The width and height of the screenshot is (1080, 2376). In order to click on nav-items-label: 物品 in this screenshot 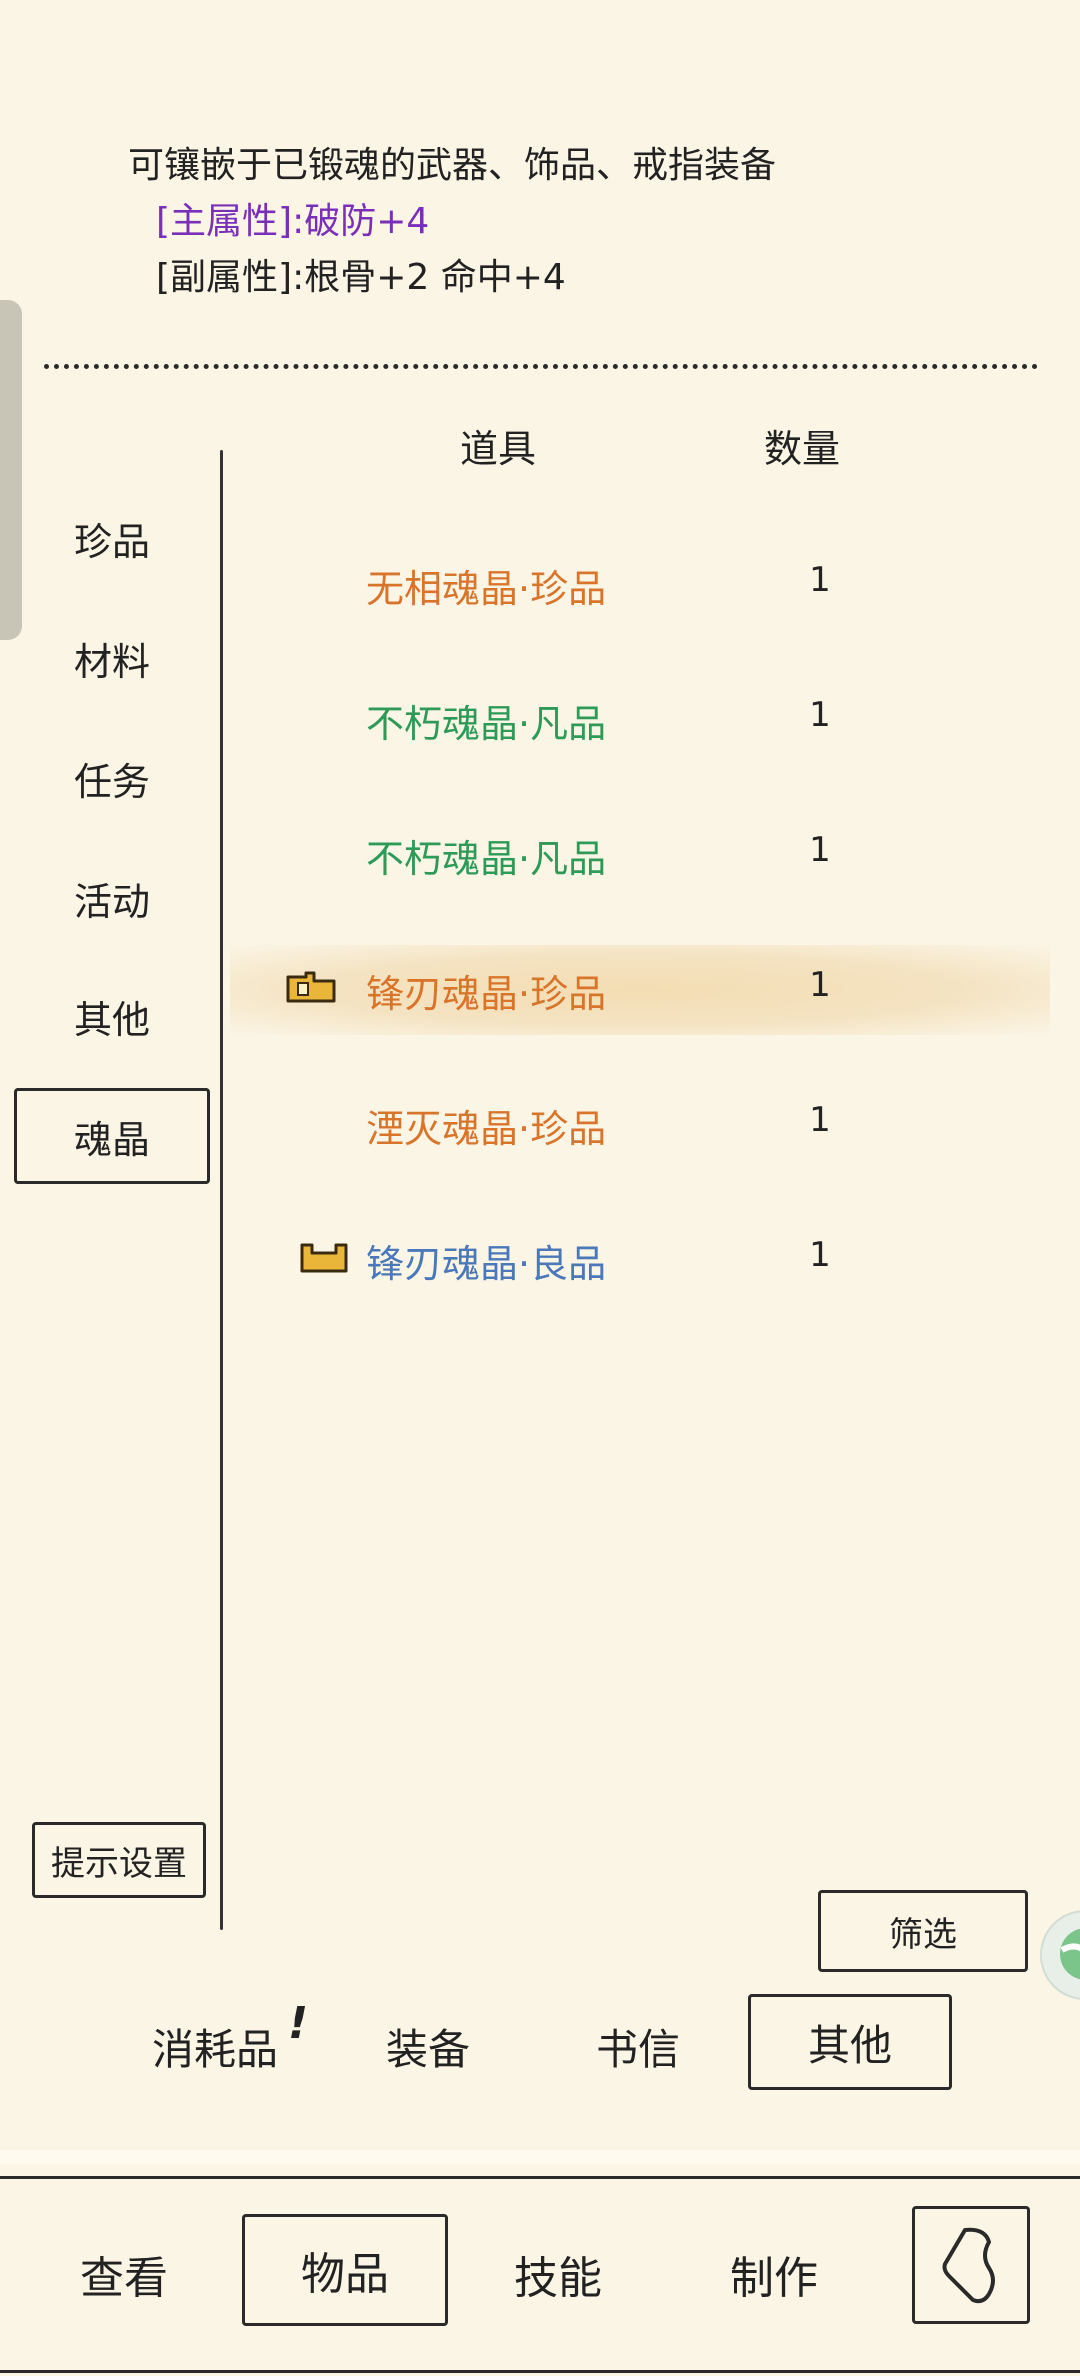, I will do `click(345, 2274)`.